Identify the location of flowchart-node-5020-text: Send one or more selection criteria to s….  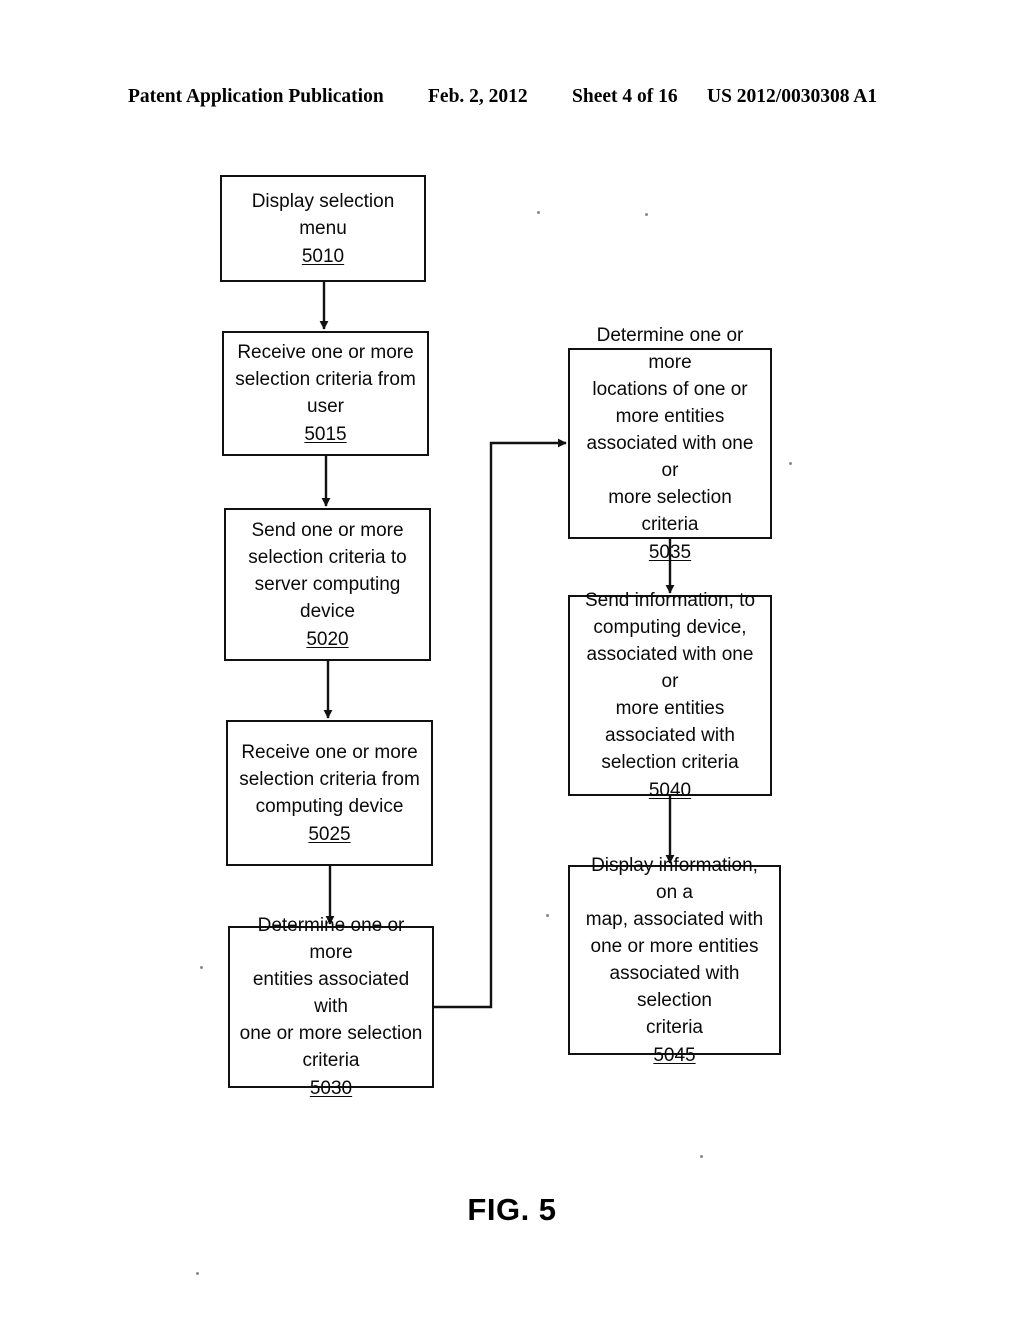
(327, 570).